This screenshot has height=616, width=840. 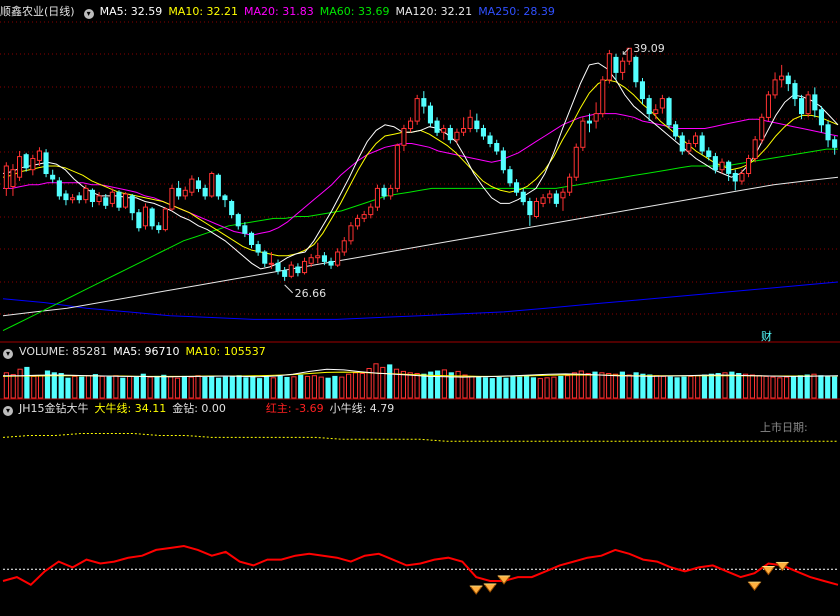 What do you see at coordinates (131, 11) in the screenshot?
I see `ma5-label: MA5: 32.59` at bounding box center [131, 11].